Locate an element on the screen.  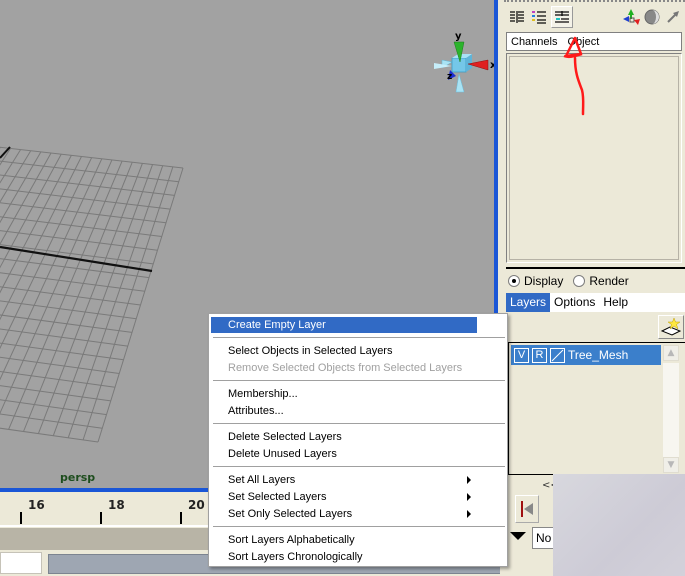
layer-name: Tree_Mesh is located at coordinates (598, 355).